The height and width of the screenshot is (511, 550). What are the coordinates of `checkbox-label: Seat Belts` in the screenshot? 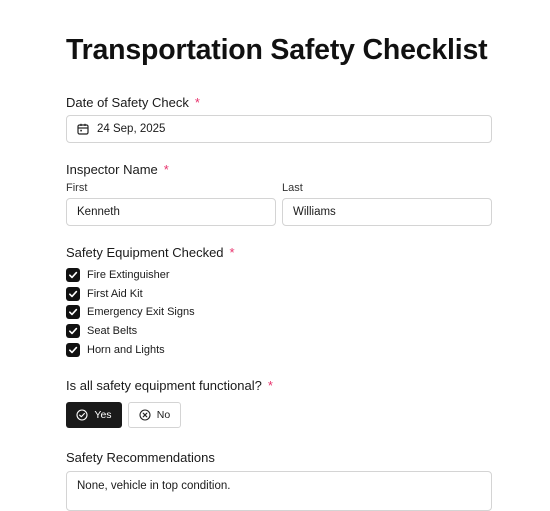 It's located at (112, 330).